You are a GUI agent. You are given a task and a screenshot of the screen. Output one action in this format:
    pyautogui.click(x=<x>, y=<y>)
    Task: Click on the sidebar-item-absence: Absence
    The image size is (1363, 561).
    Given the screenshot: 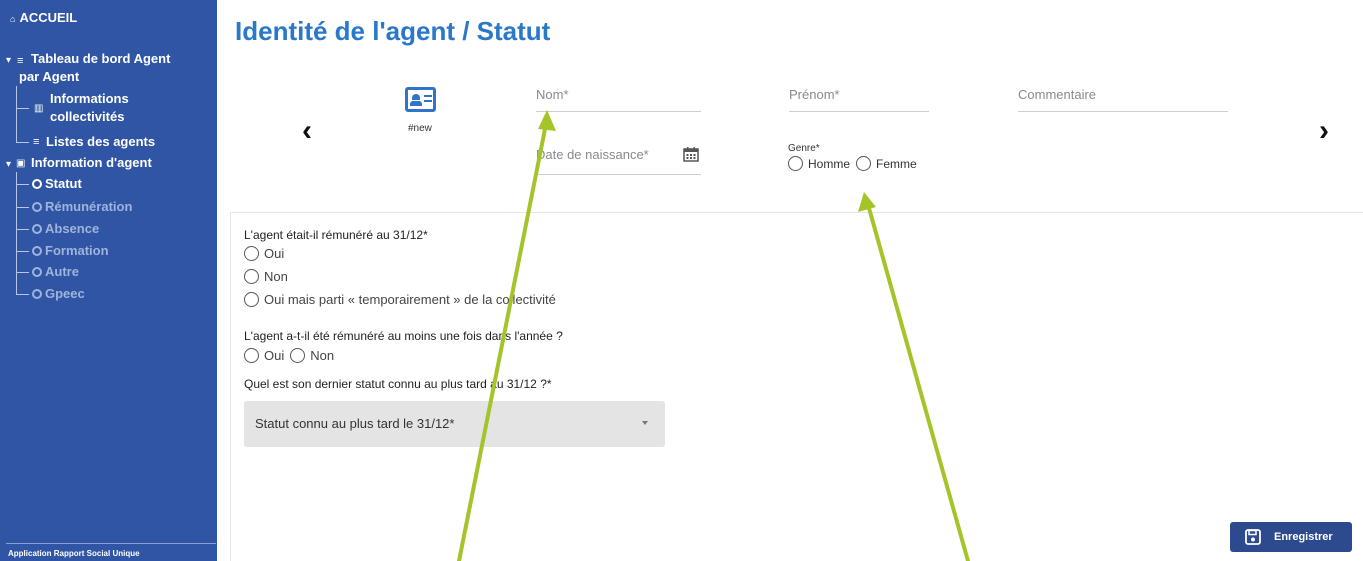 What is the action you would take?
    pyautogui.click(x=65, y=229)
    